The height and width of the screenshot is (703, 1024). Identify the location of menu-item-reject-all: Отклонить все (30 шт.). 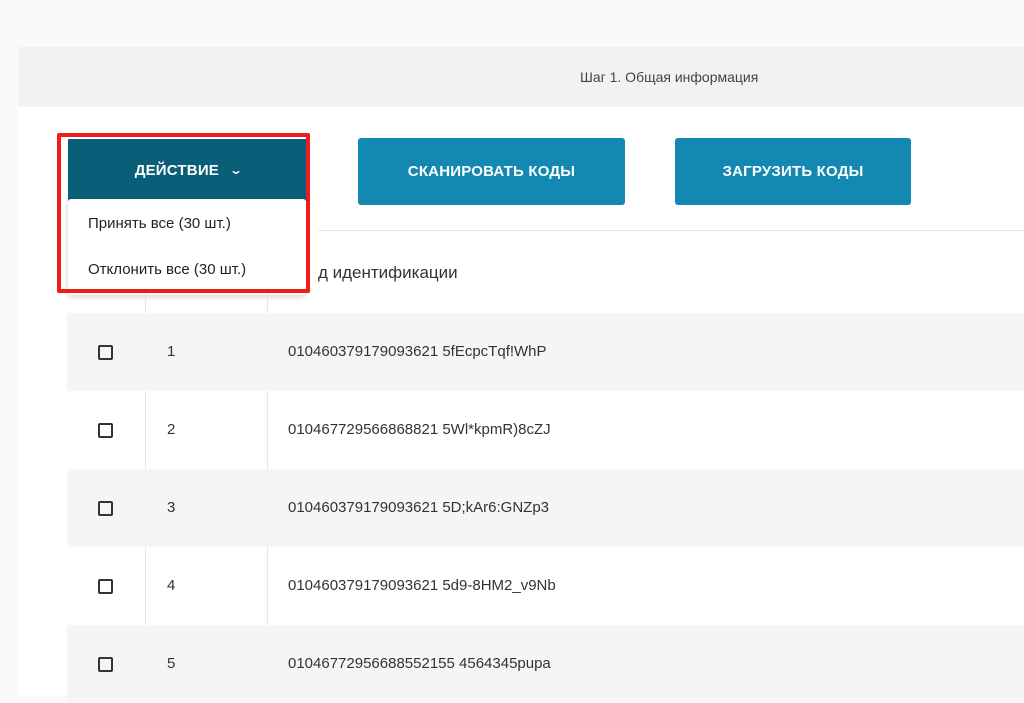
(167, 269).